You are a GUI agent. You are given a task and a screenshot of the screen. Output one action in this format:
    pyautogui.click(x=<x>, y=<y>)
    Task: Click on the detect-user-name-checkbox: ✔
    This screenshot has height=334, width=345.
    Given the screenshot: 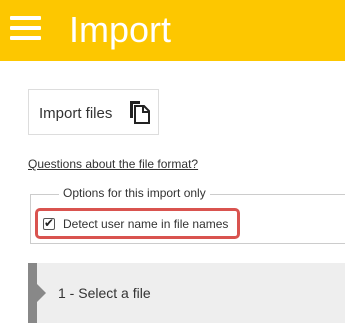 What is the action you would take?
    pyautogui.click(x=49, y=223)
    